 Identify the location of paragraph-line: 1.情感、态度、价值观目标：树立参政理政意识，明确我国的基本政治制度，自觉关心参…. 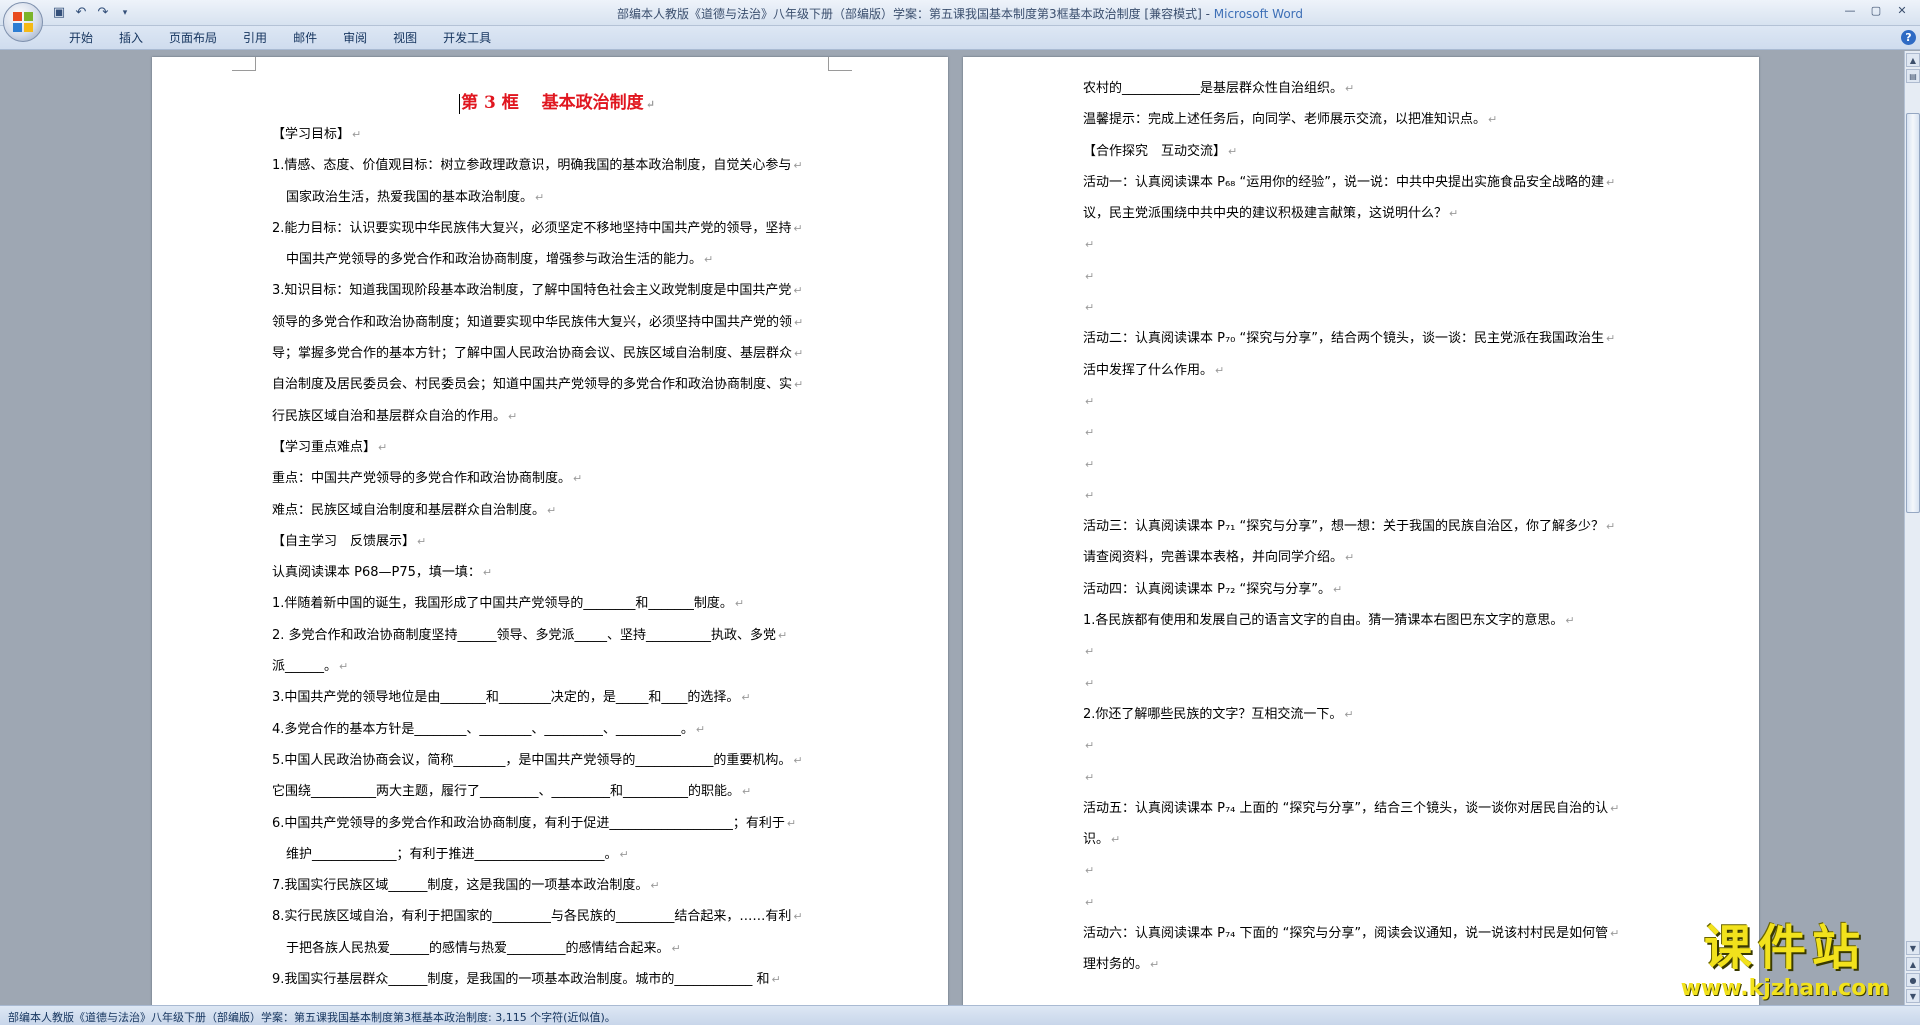
(557, 165).